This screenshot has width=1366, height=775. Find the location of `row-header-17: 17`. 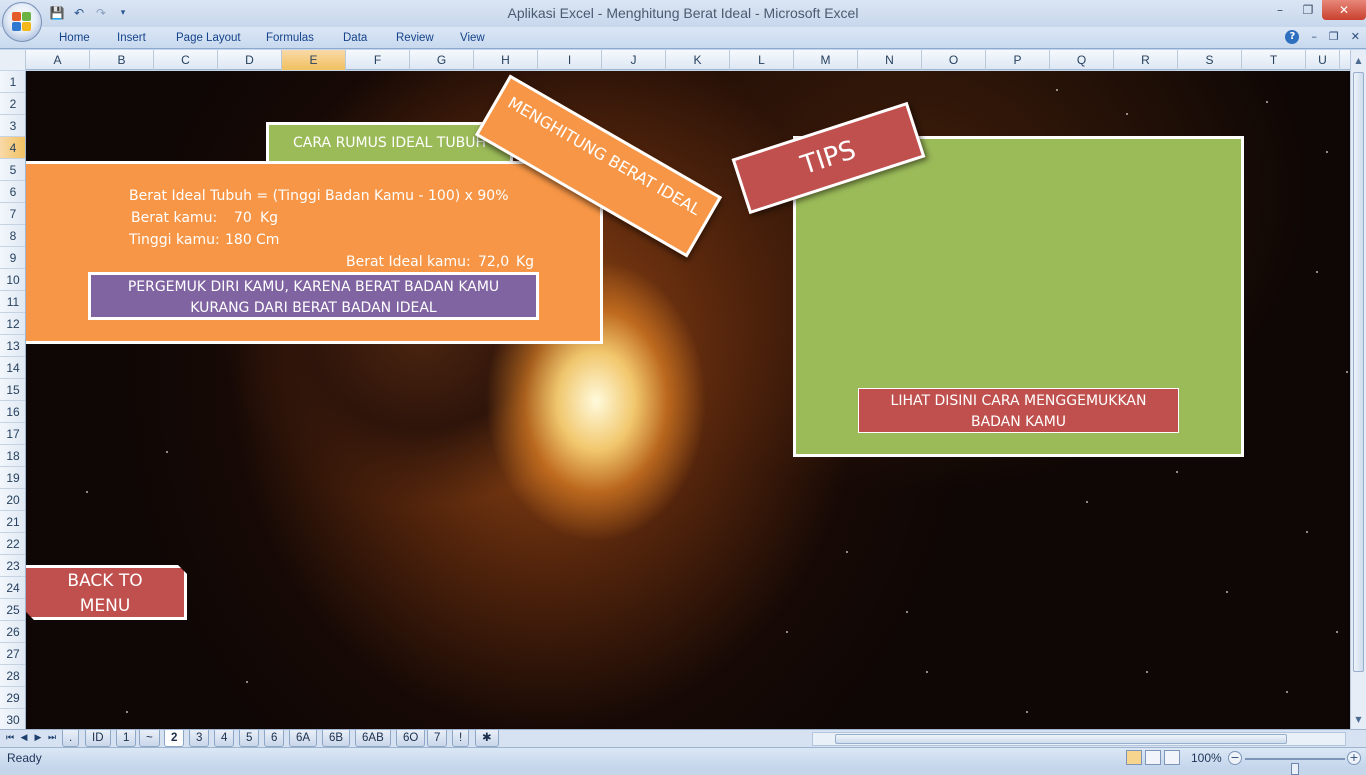

row-header-17: 17 is located at coordinates (12, 434).